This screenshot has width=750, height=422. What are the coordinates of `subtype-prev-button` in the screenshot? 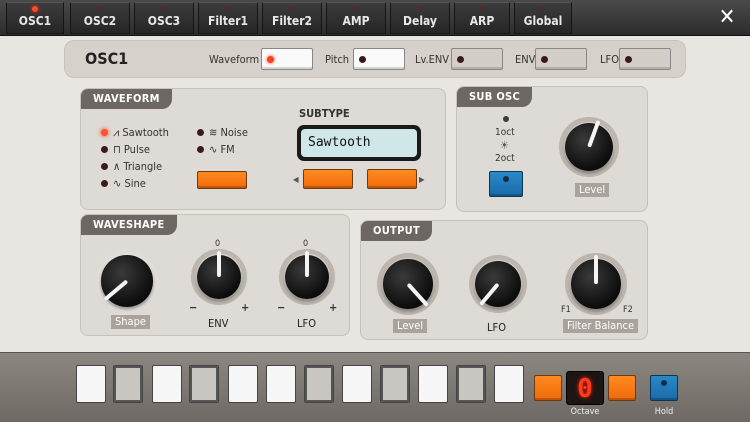 It's located at (328, 179).